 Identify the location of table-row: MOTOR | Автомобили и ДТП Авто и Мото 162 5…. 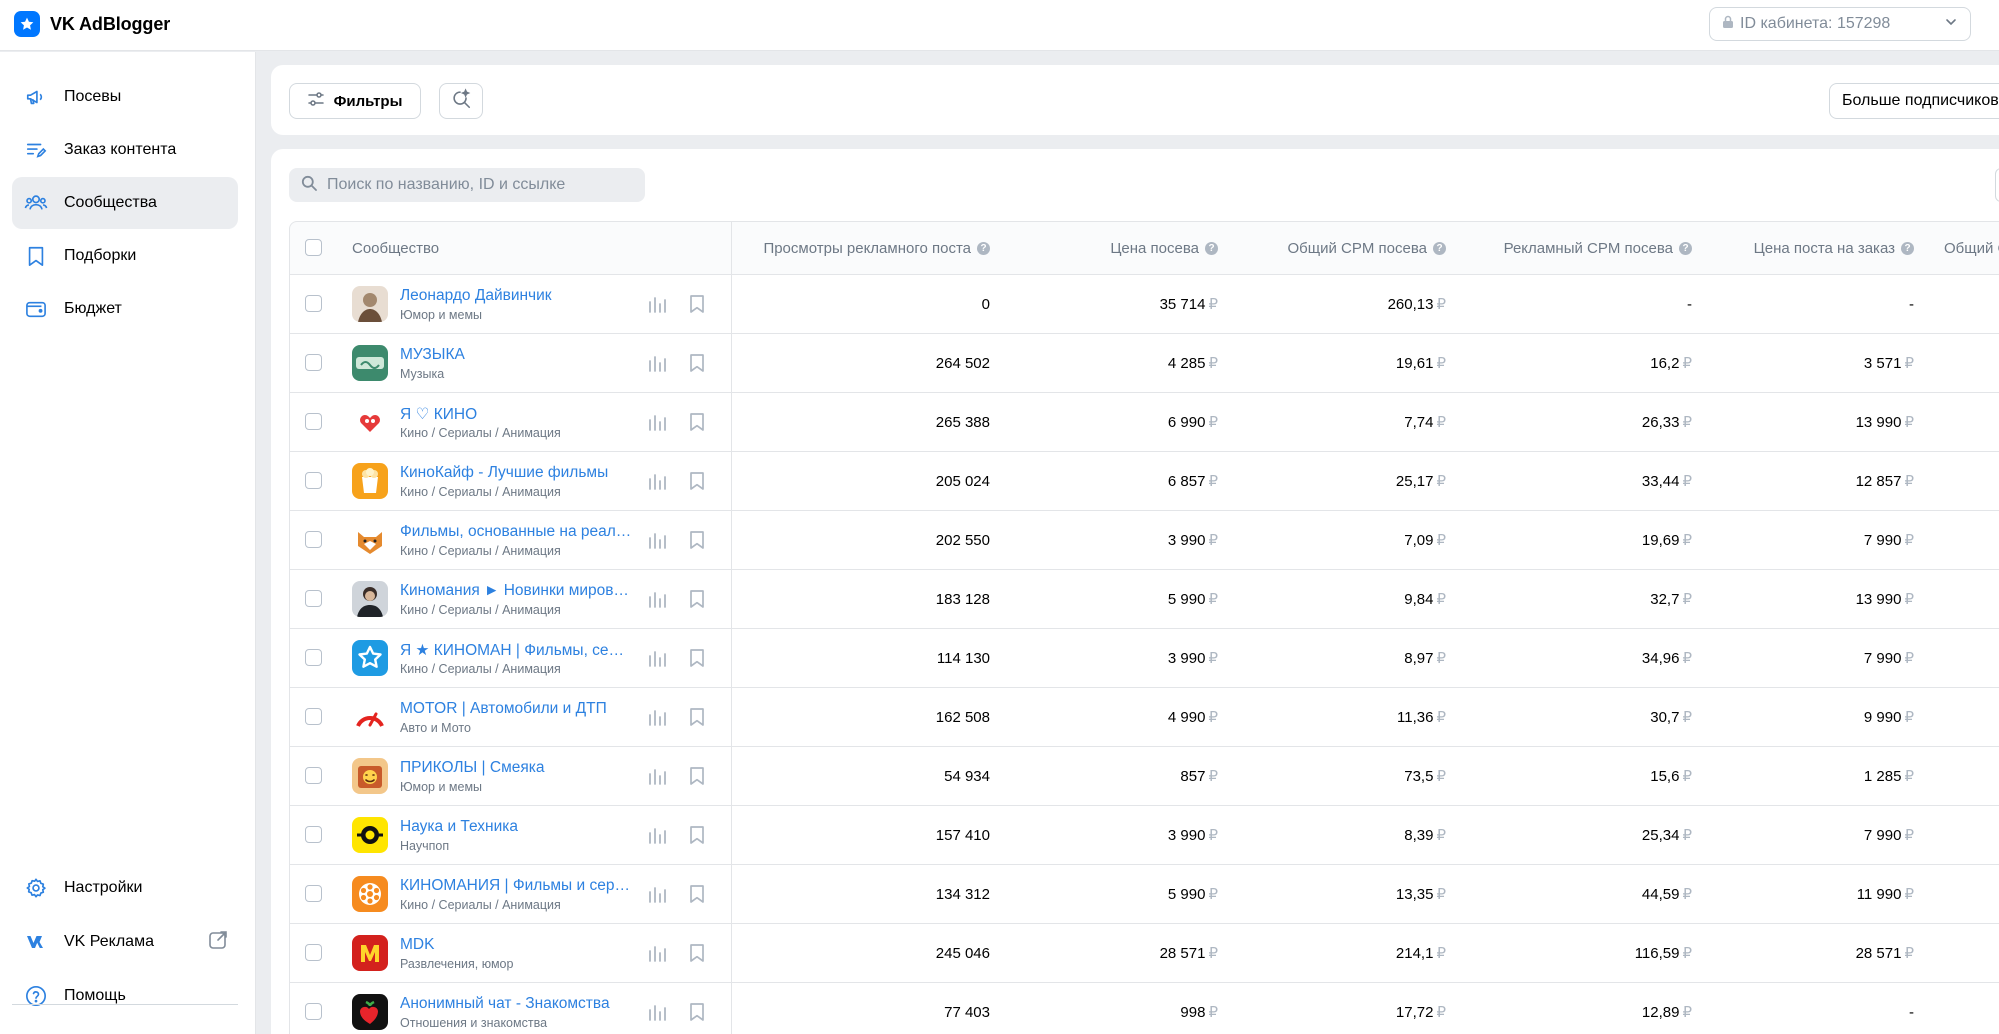
(1144, 717).